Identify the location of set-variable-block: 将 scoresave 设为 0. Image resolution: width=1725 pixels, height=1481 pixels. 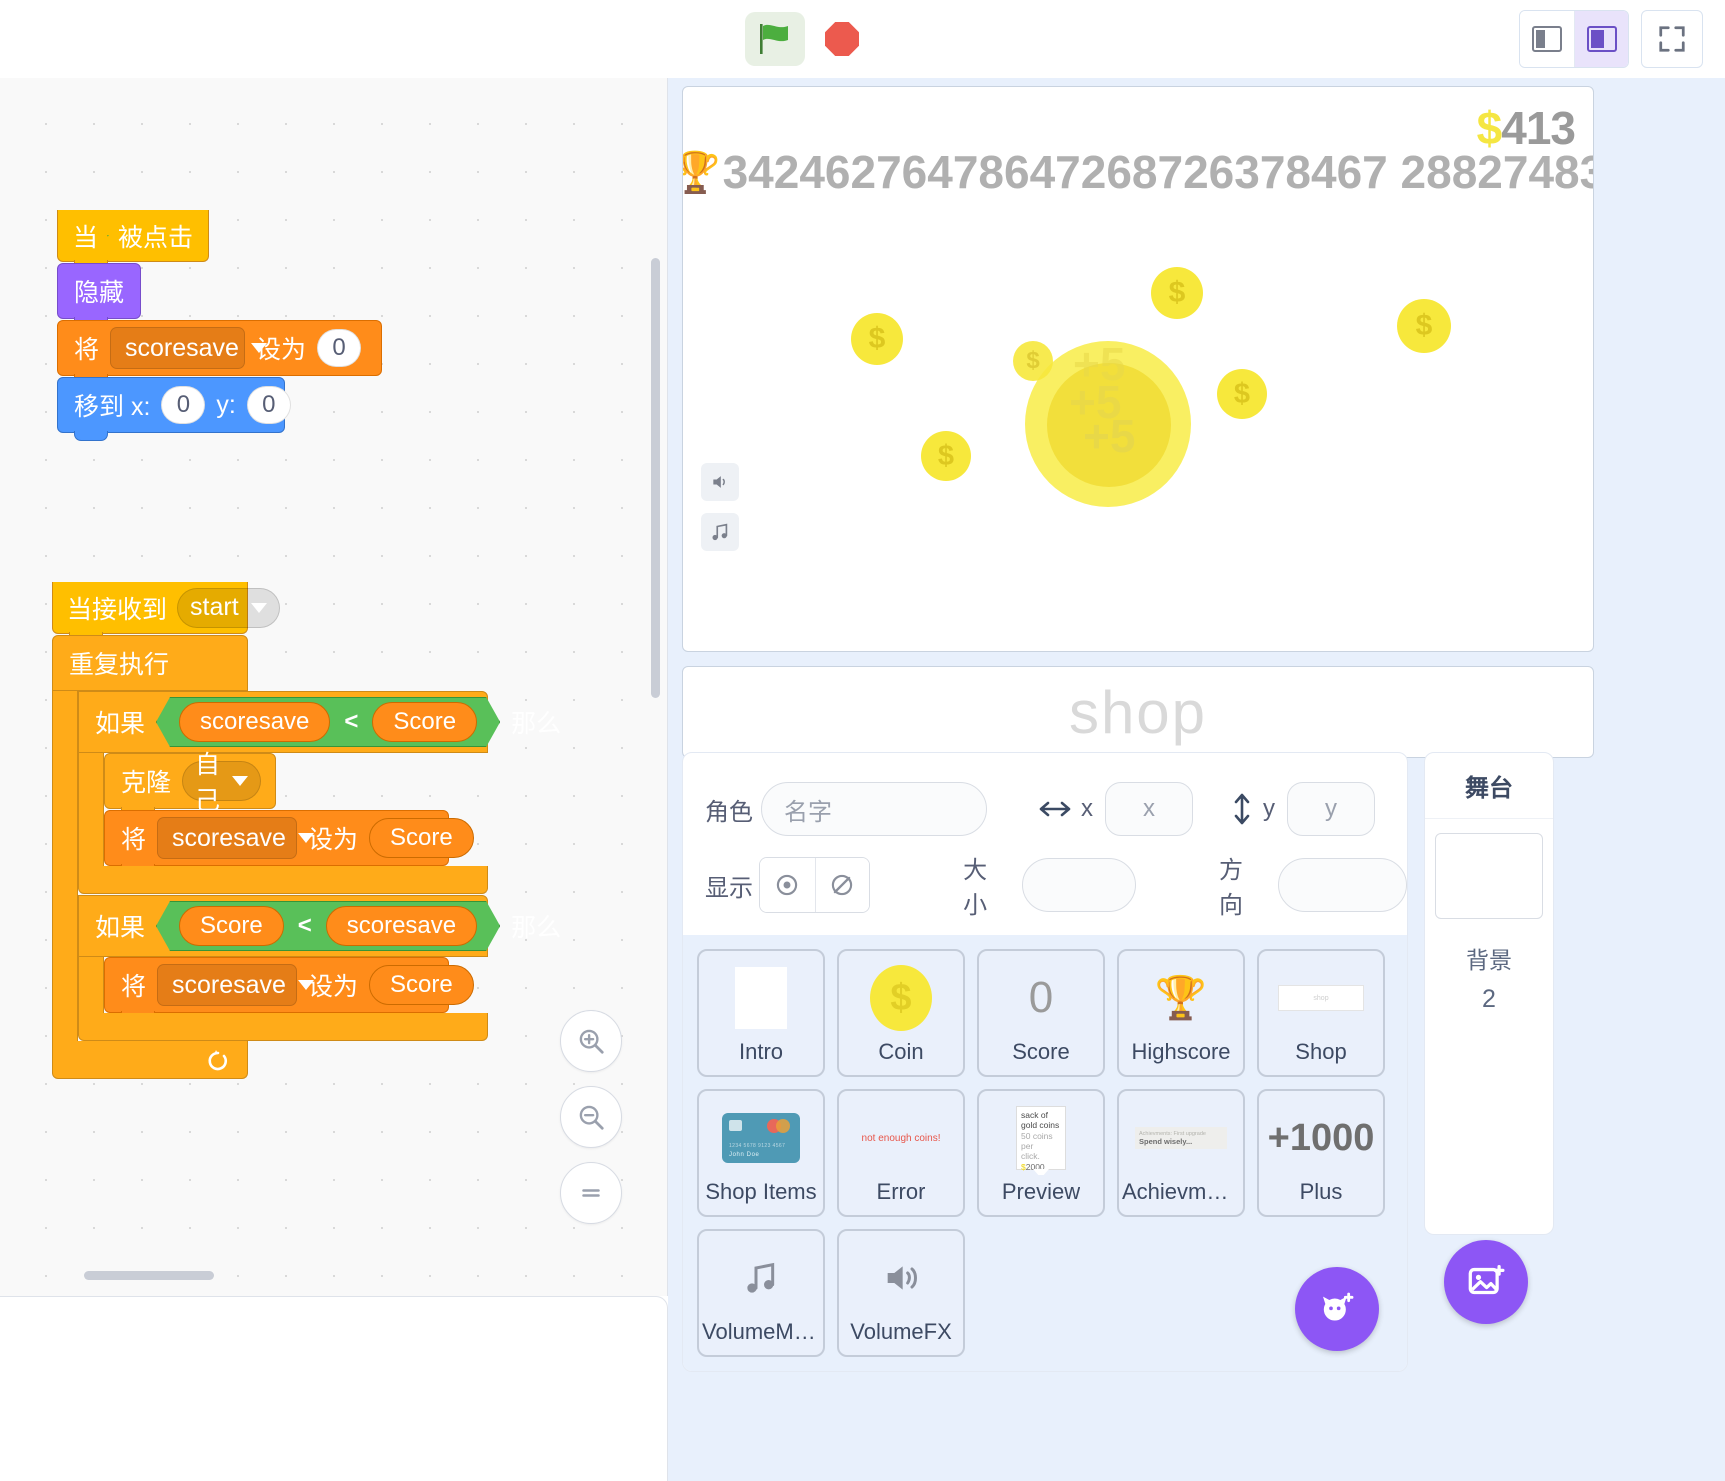
(219, 352).